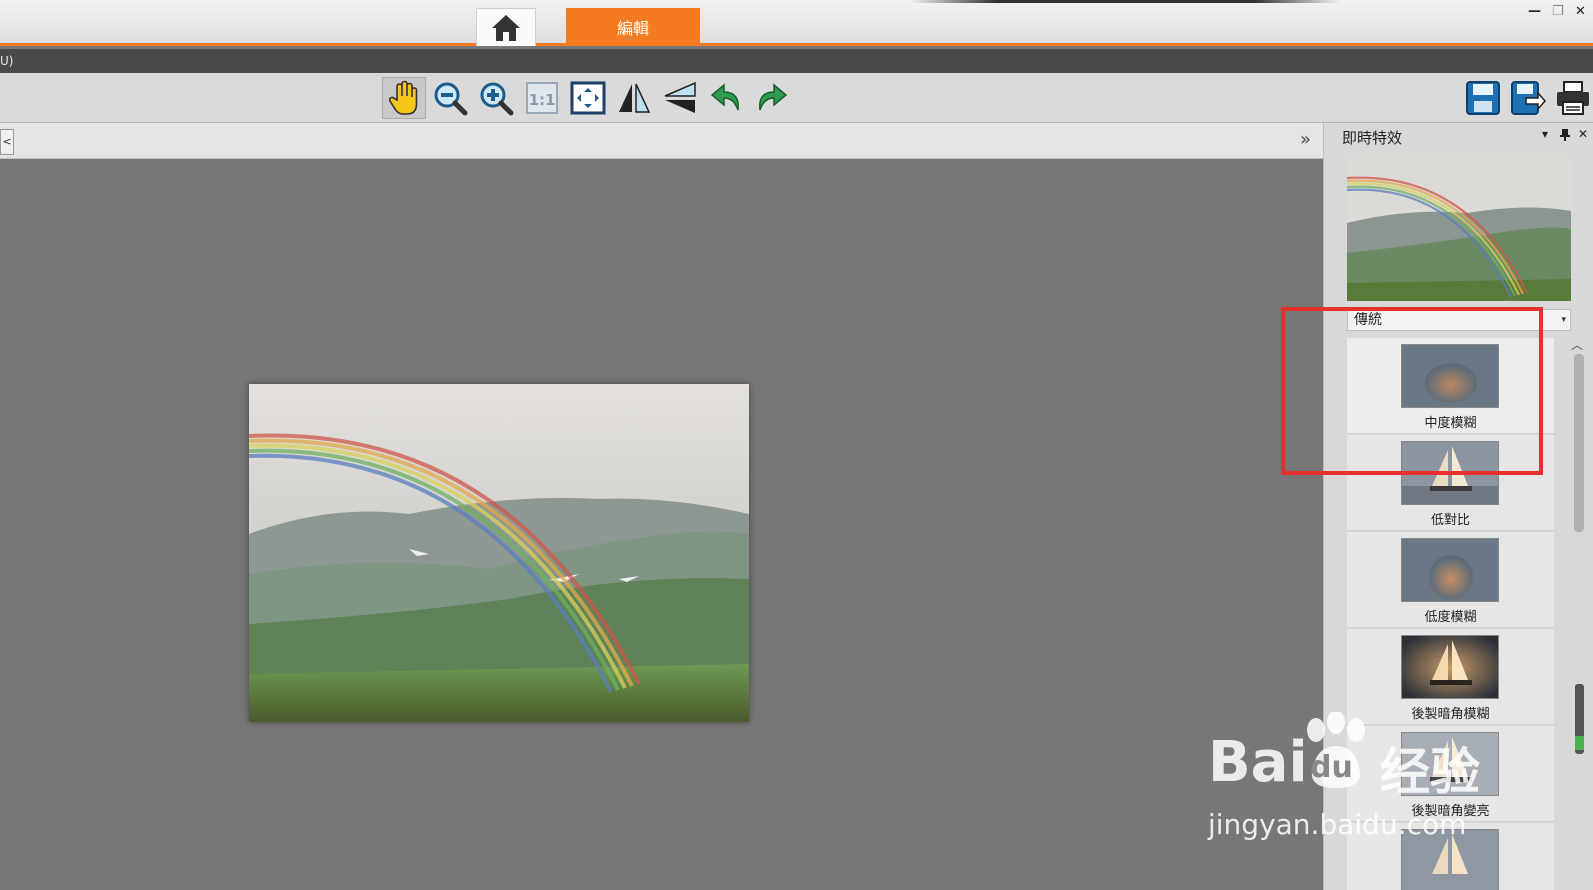  I want to click on main-photo, so click(499, 553).